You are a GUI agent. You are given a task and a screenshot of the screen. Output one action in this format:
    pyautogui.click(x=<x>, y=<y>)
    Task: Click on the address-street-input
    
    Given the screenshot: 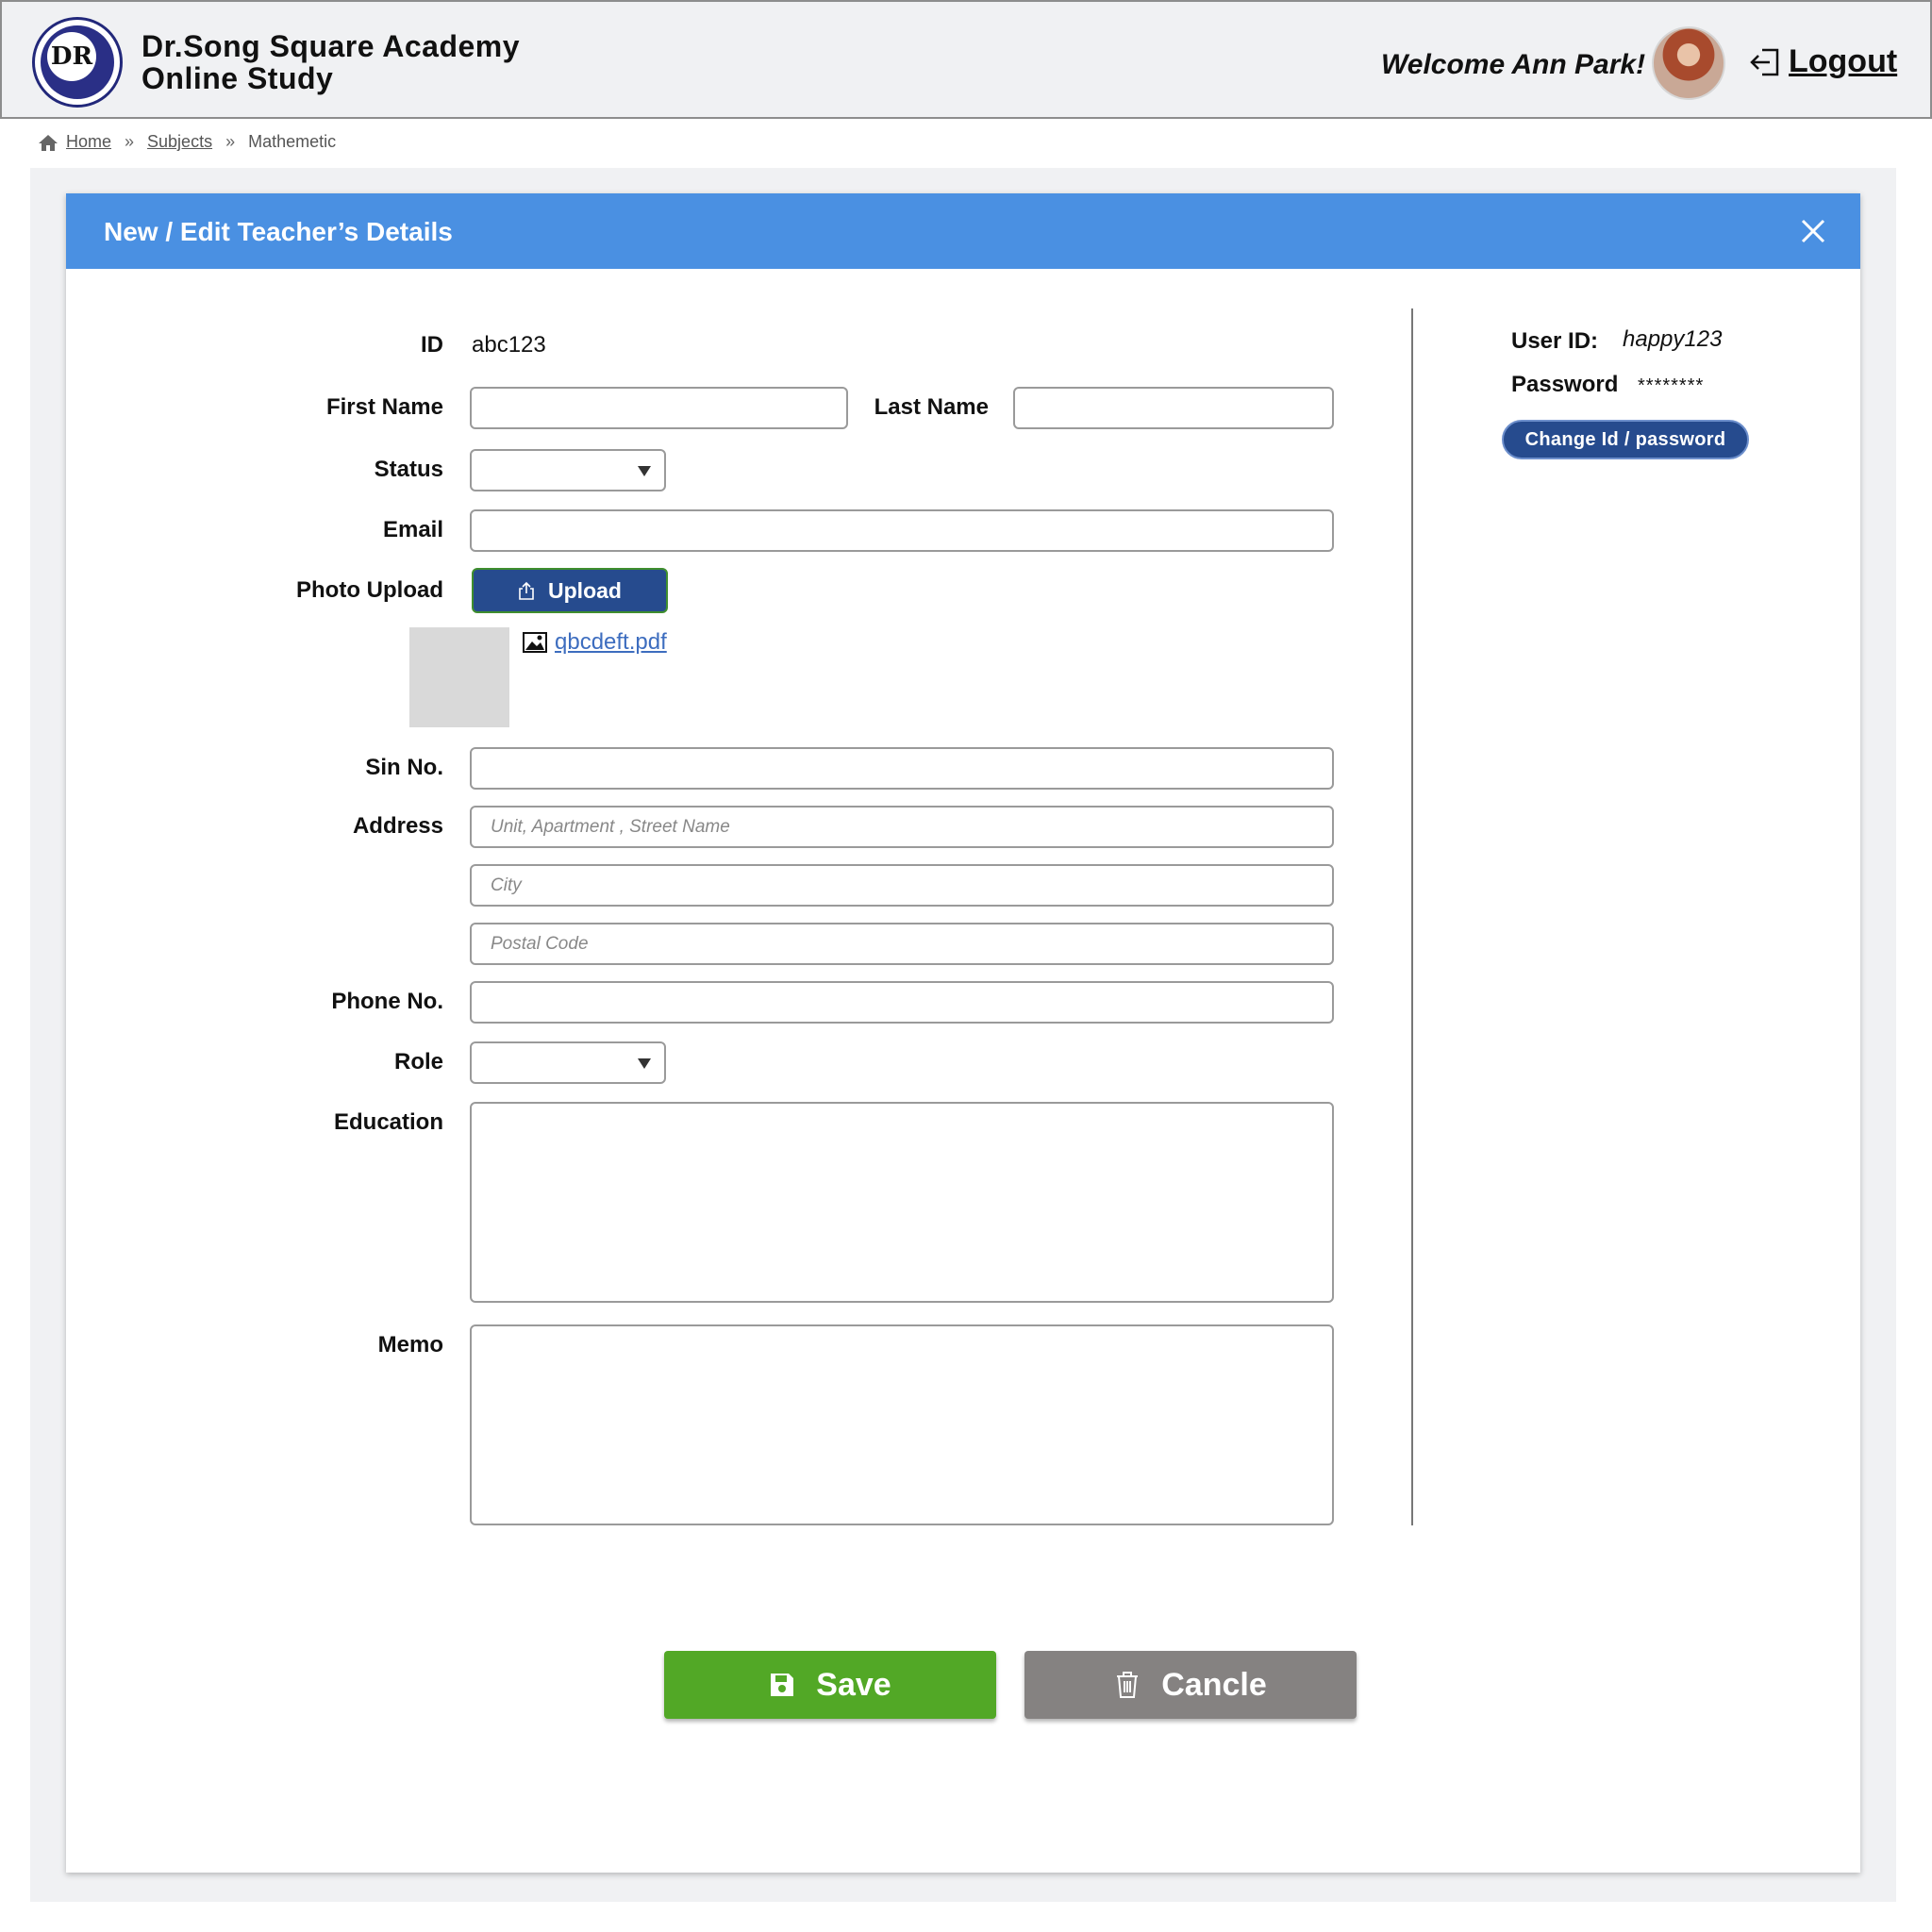 What is the action you would take?
    pyautogui.click(x=902, y=827)
    